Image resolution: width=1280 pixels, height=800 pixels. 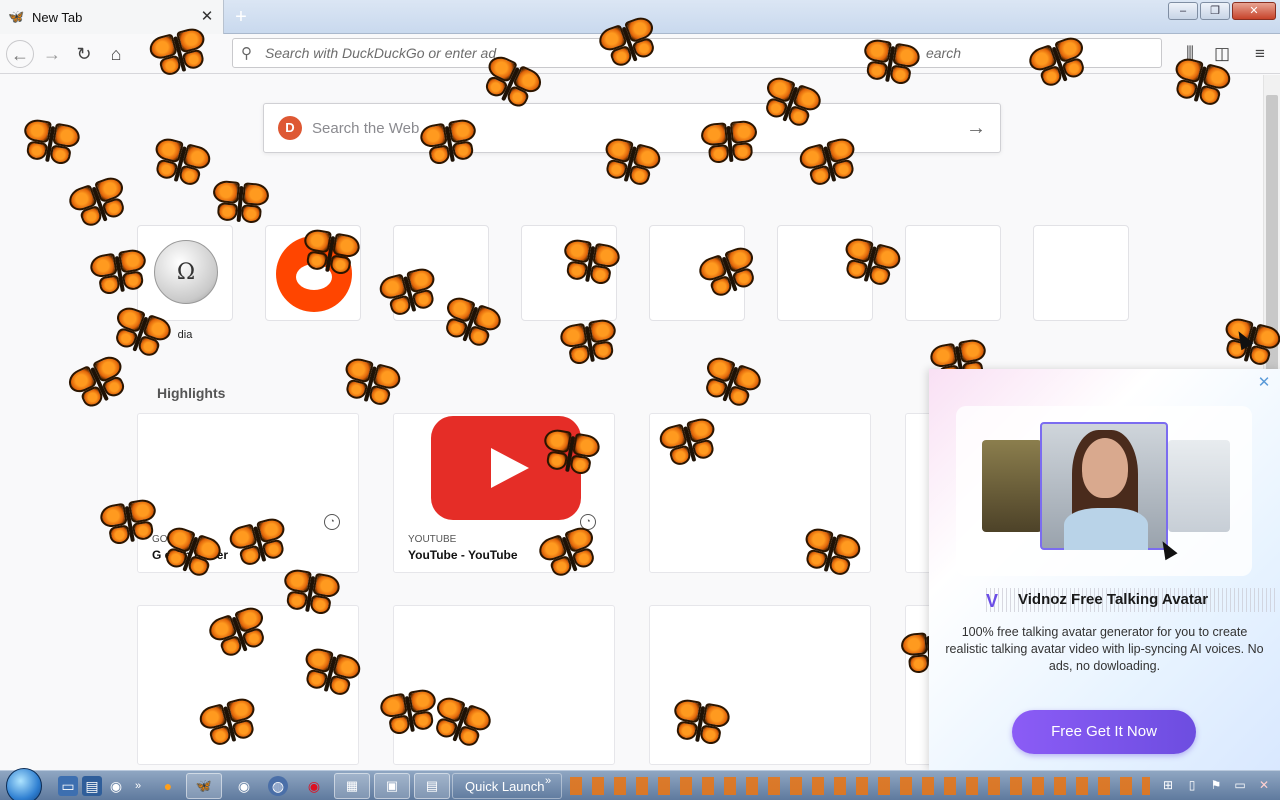 What do you see at coordinates (943, 53) in the screenshot?
I see `url-search-hint: earch` at bounding box center [943, 53].